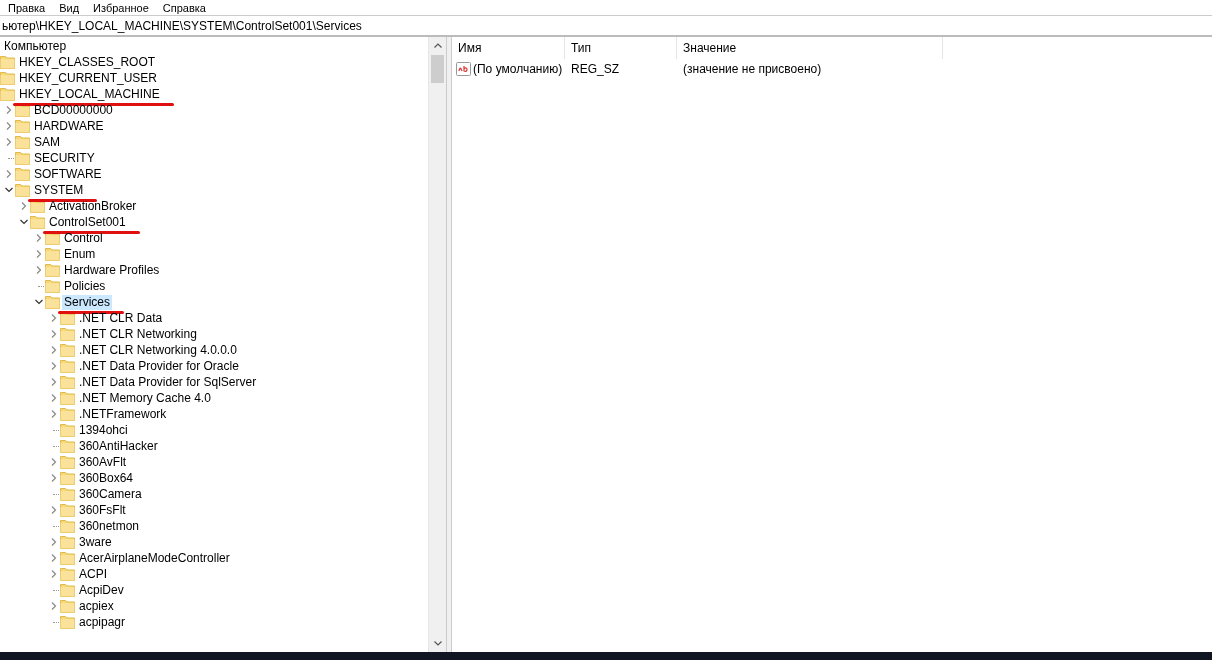 This screenshot has width=1212, height=660. Describe the element at coordinates (69, 7) in the screenshot. I see `menu-item: Вид` at that location.